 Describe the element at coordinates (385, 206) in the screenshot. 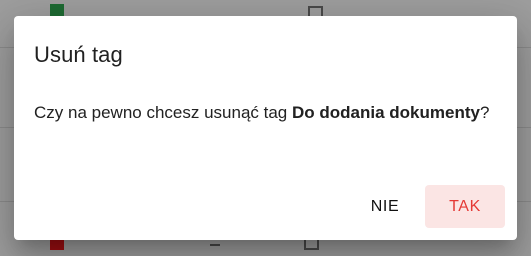

I see `cancel-button: NIE` at that location.